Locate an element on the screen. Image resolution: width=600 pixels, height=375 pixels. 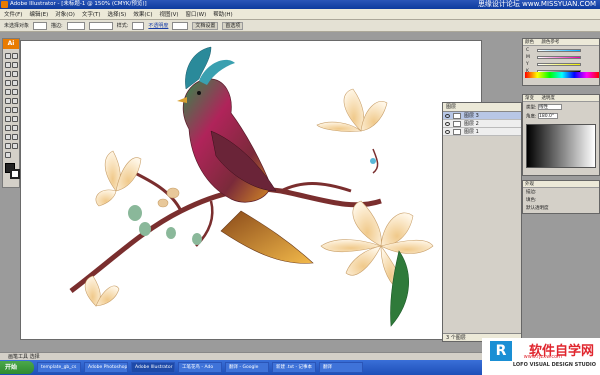
toolbox: Ai is located at coordinates (11, 113).